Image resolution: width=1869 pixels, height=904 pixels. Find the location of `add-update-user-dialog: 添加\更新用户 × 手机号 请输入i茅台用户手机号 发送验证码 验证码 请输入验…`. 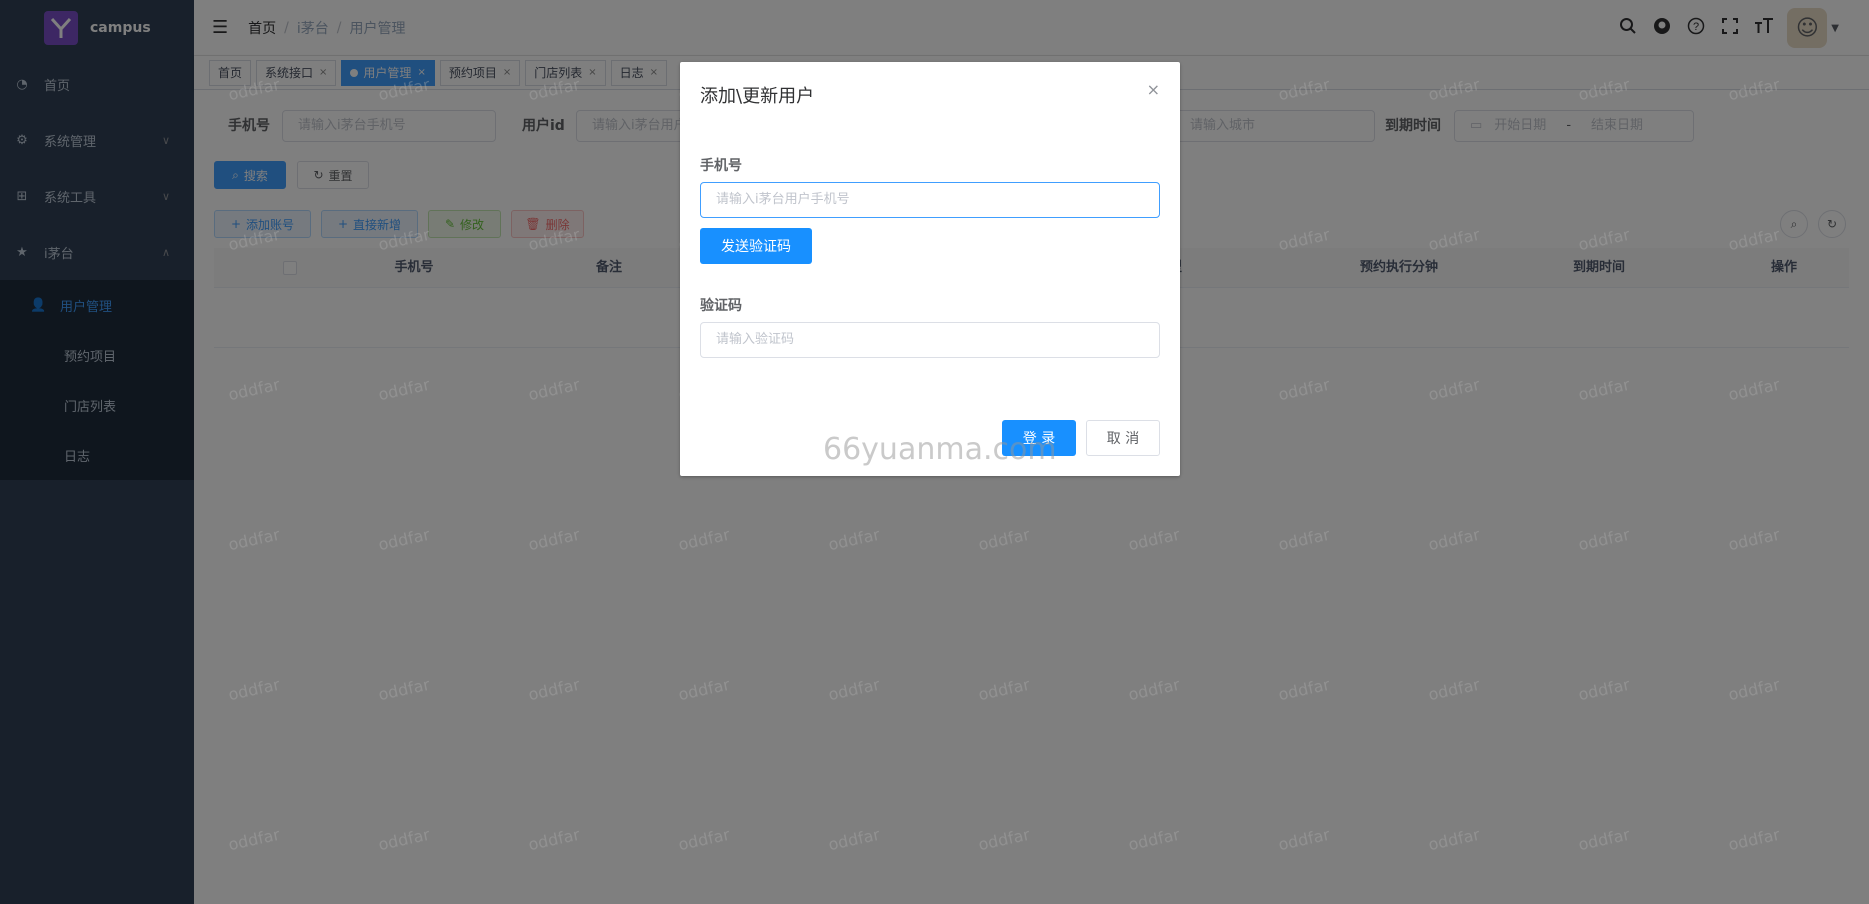

add-update-user-dialog: 添加\更新用户 × 手机号 请输入i茅台用户手机号 发送验证码 验证码 请输入验… is located at coordinates (930, 269).